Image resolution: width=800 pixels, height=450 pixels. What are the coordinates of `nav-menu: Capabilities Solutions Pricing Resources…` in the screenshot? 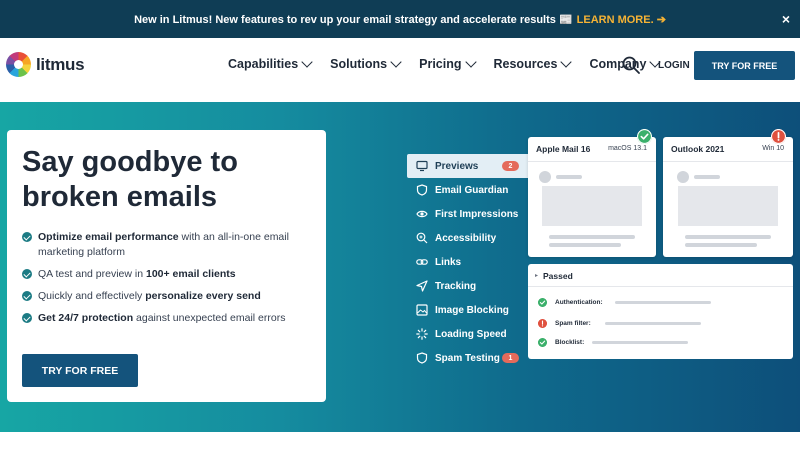 It's located at (453, 63).